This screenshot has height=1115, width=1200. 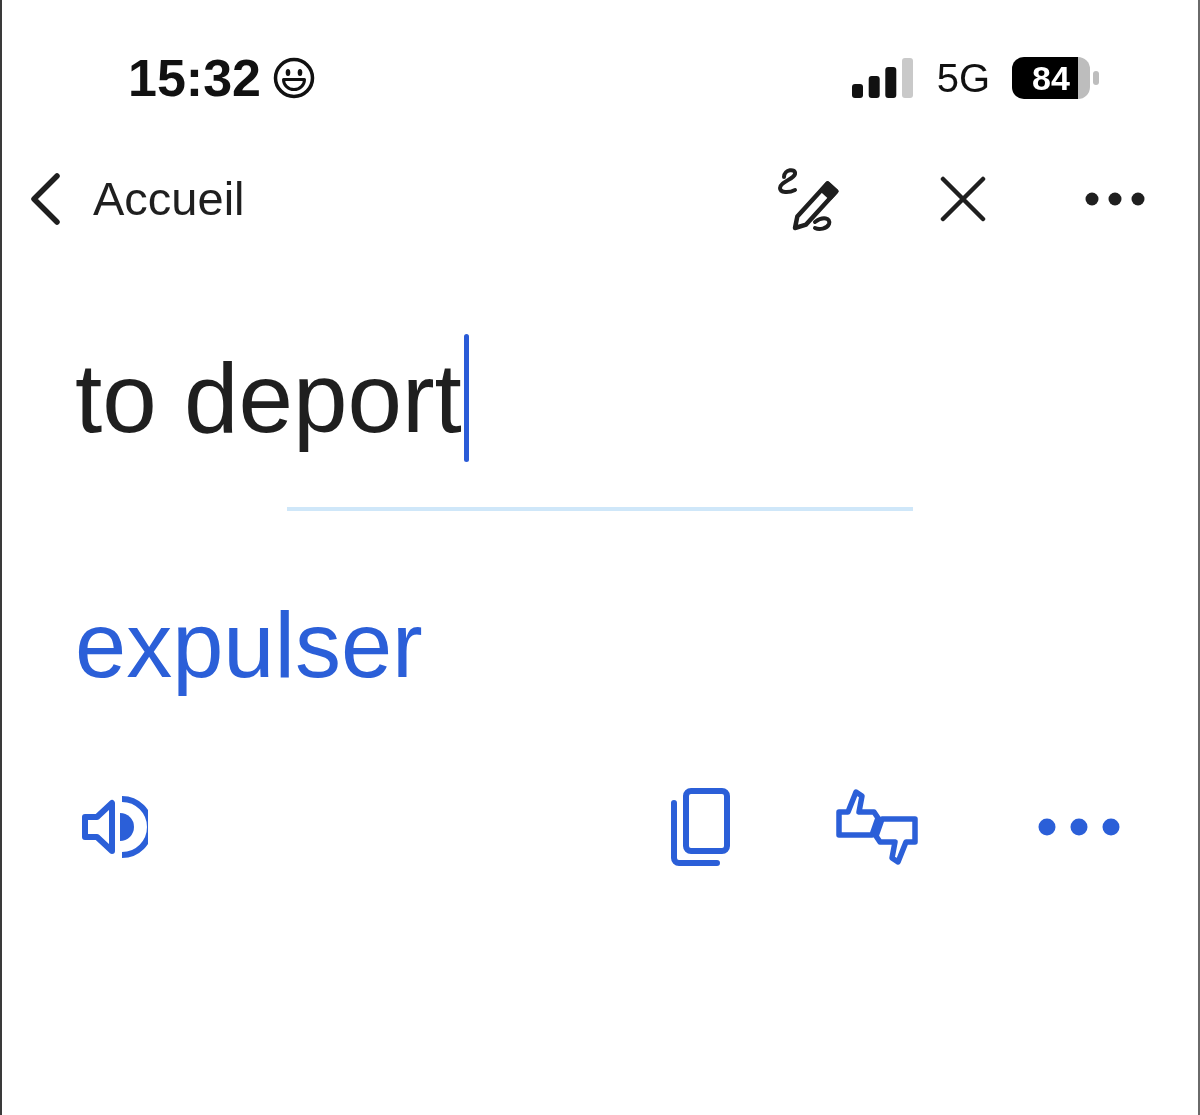 I want to click on source-text-field: to deport, so click(x=272, y=398).